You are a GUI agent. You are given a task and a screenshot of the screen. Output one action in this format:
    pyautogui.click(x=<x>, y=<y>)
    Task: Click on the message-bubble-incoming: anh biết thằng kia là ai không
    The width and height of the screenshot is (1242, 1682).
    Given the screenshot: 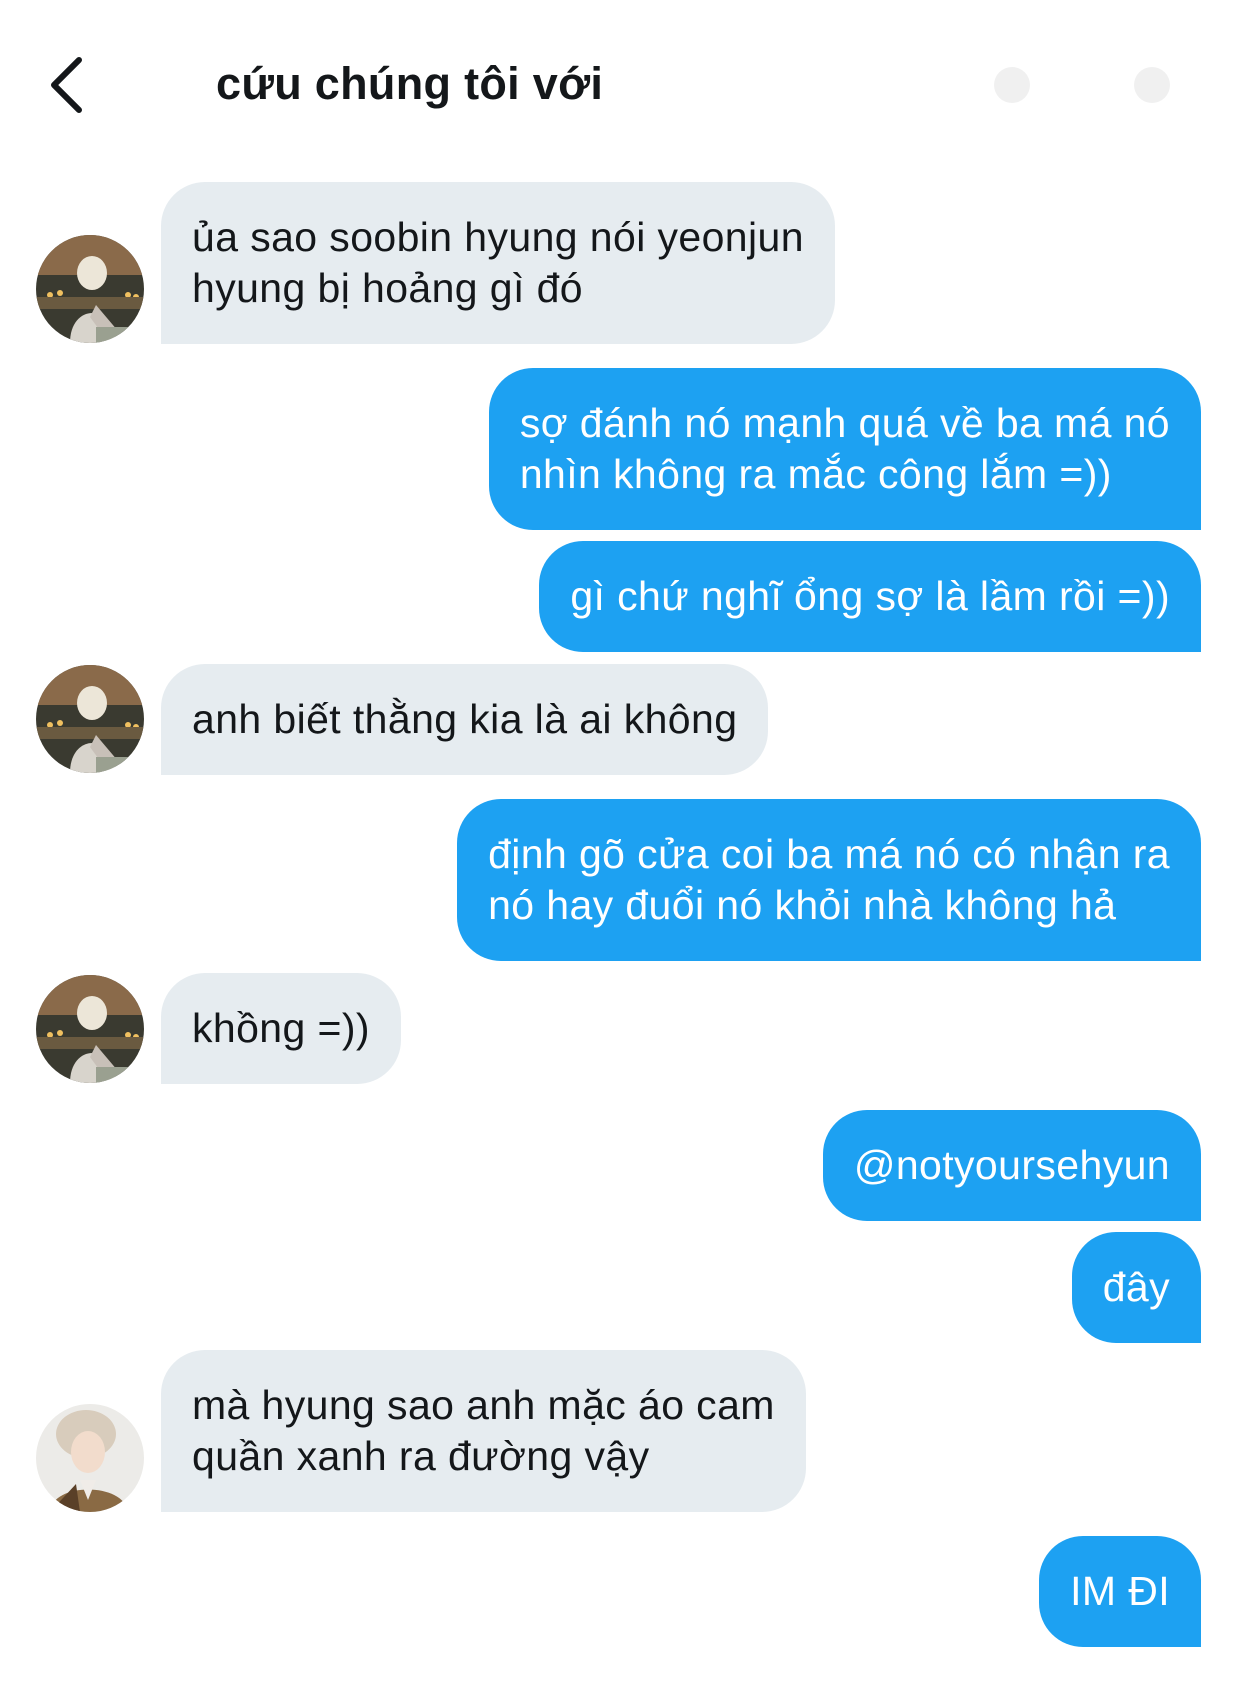 What is the action you would take?
    pyautogui.click(x=465, y=719)
    